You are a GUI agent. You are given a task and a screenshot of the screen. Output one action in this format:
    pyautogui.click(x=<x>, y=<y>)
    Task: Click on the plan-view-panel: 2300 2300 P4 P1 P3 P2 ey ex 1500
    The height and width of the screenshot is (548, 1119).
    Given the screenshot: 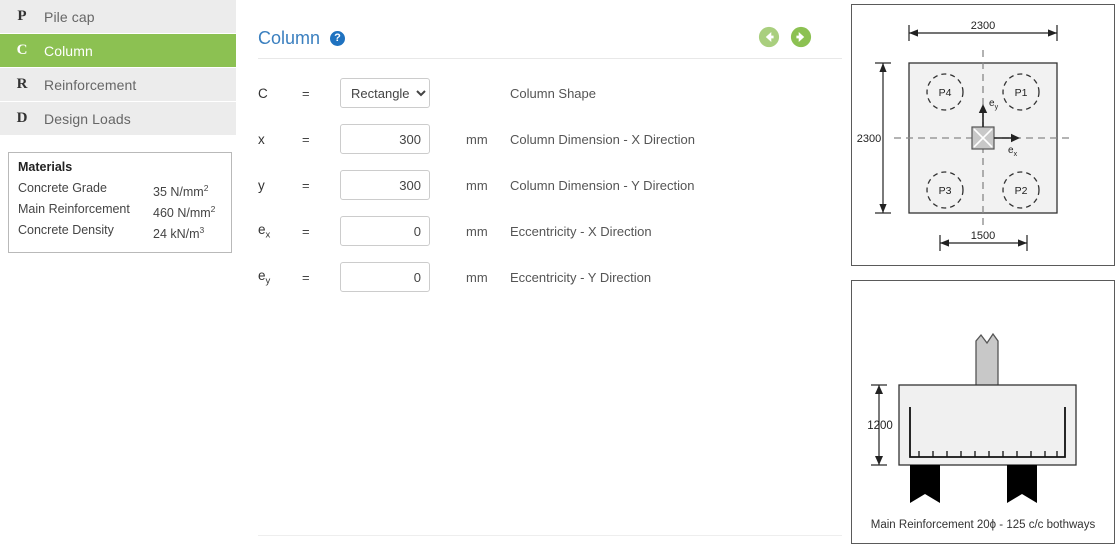 What is the action you would take?
    pyautogui.click(x=983, y=135)
    